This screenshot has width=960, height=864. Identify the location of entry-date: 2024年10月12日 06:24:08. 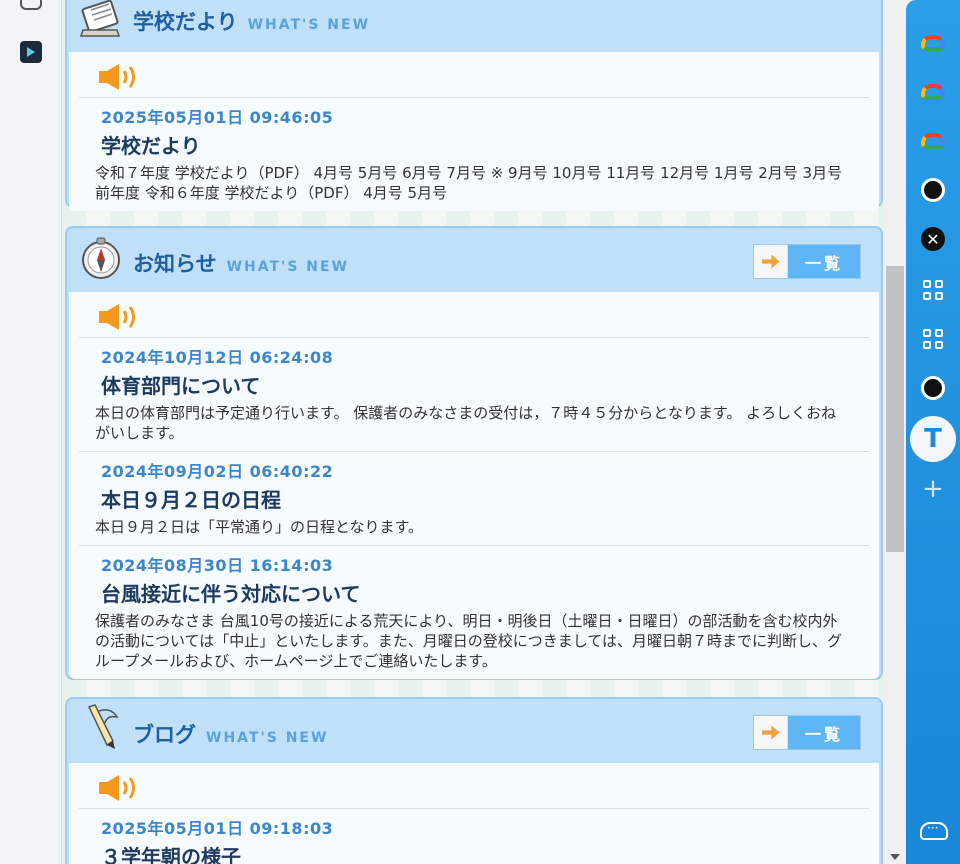
(217, 357).